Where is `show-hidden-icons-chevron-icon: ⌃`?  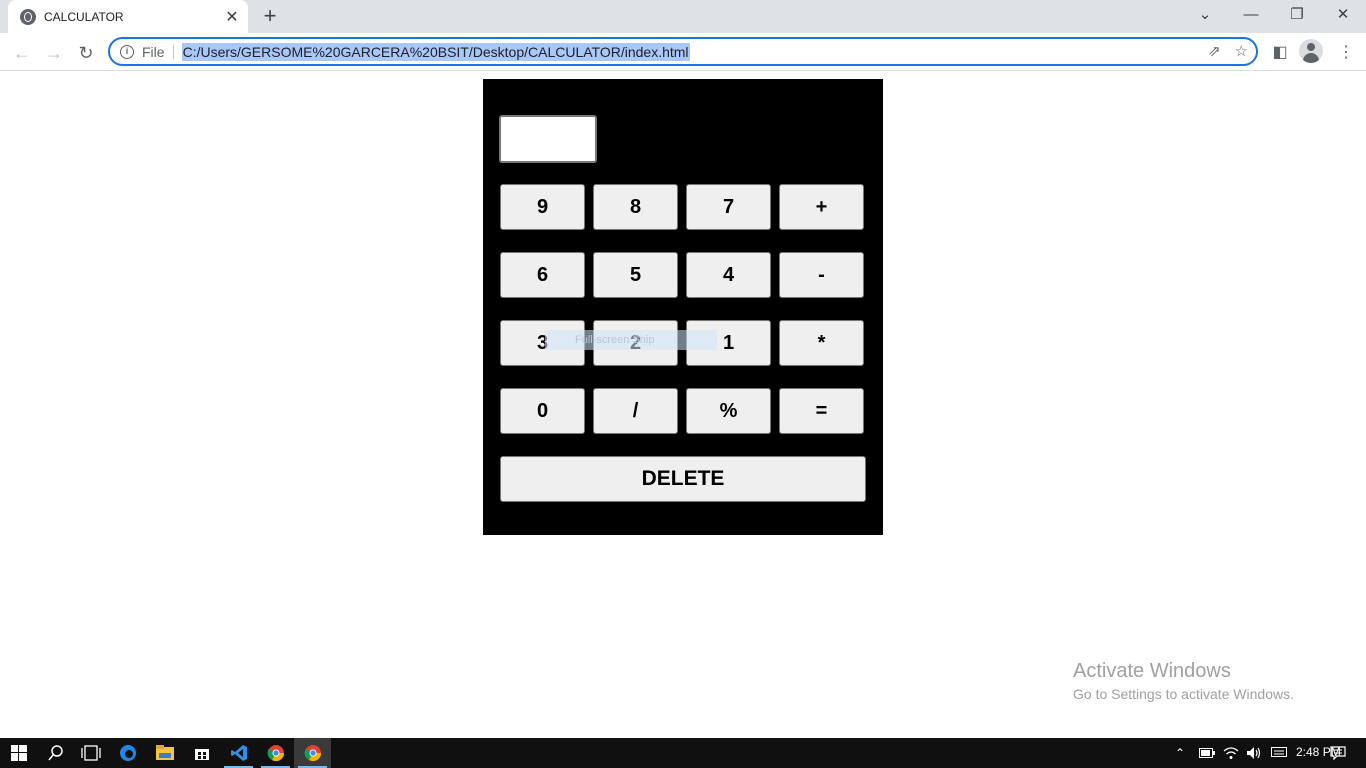
show-hidden-icons-chevron-icon: ⌃ is located at coordinates (1180, 753).